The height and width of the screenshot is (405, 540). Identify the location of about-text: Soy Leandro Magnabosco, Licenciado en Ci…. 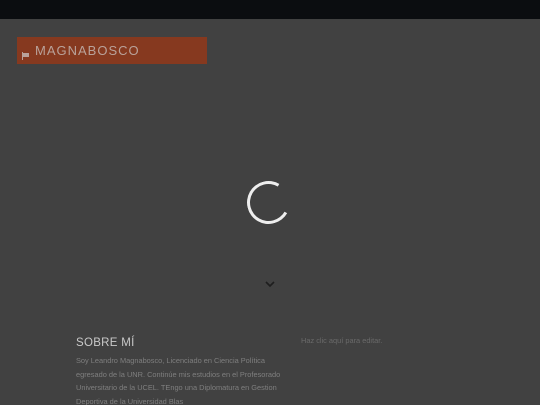
(178, 380).